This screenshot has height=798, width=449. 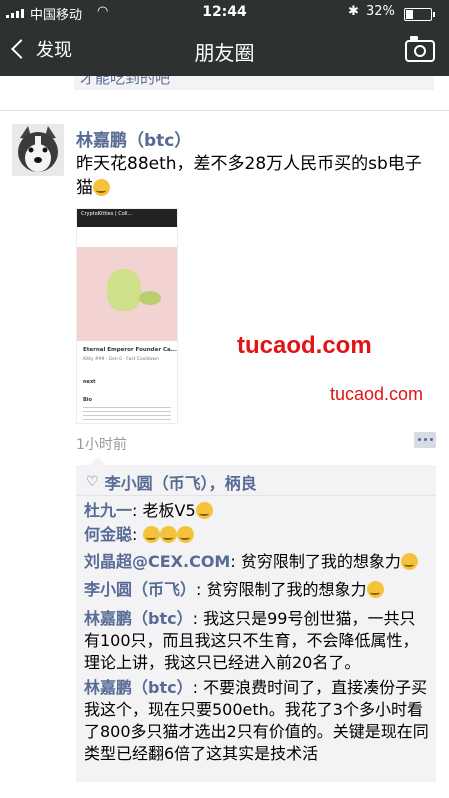 I want to click on comment-item: 刘晶超@CEX.COM: 贫穷限制了我的想象力, so click(x=257, y=562).